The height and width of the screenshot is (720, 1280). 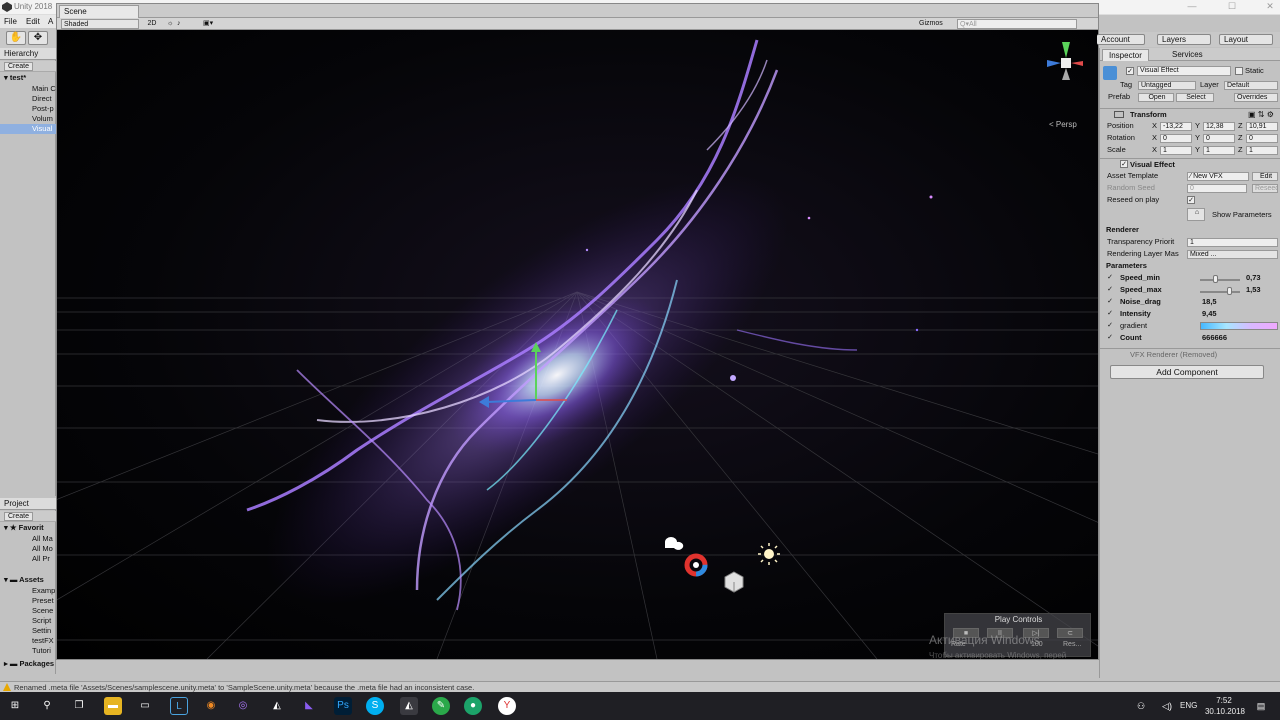 What do you see at coordinates (1261, 706) in the screenshot?
I see `notifications-icon: ▤` at bounding box center [1261, 706].